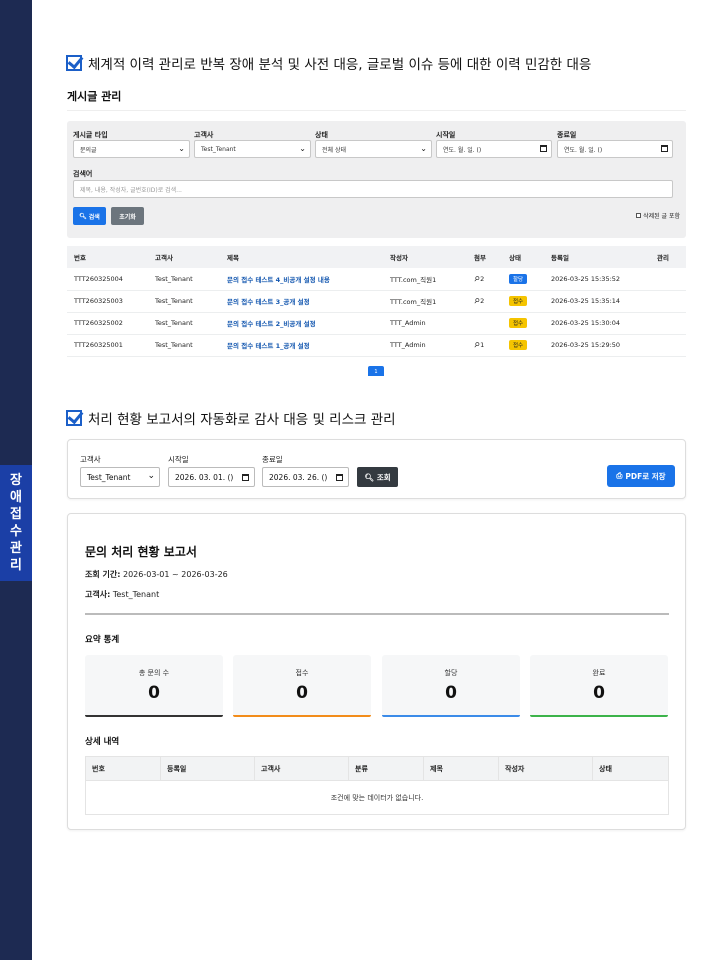  I want to click on customer-value: Test_Tenant, so click(218, 149).